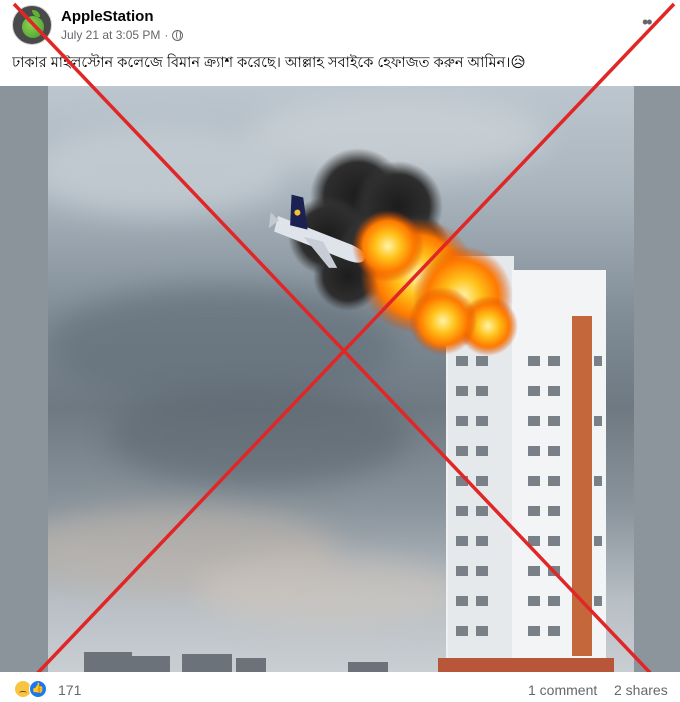 Image resolution: width=680 pixels, height=702 pixels. What do you see at coordinates (562, 690) in the screenshot?
I see `comments-link: 1 comment` at bounding box center [562, 690].